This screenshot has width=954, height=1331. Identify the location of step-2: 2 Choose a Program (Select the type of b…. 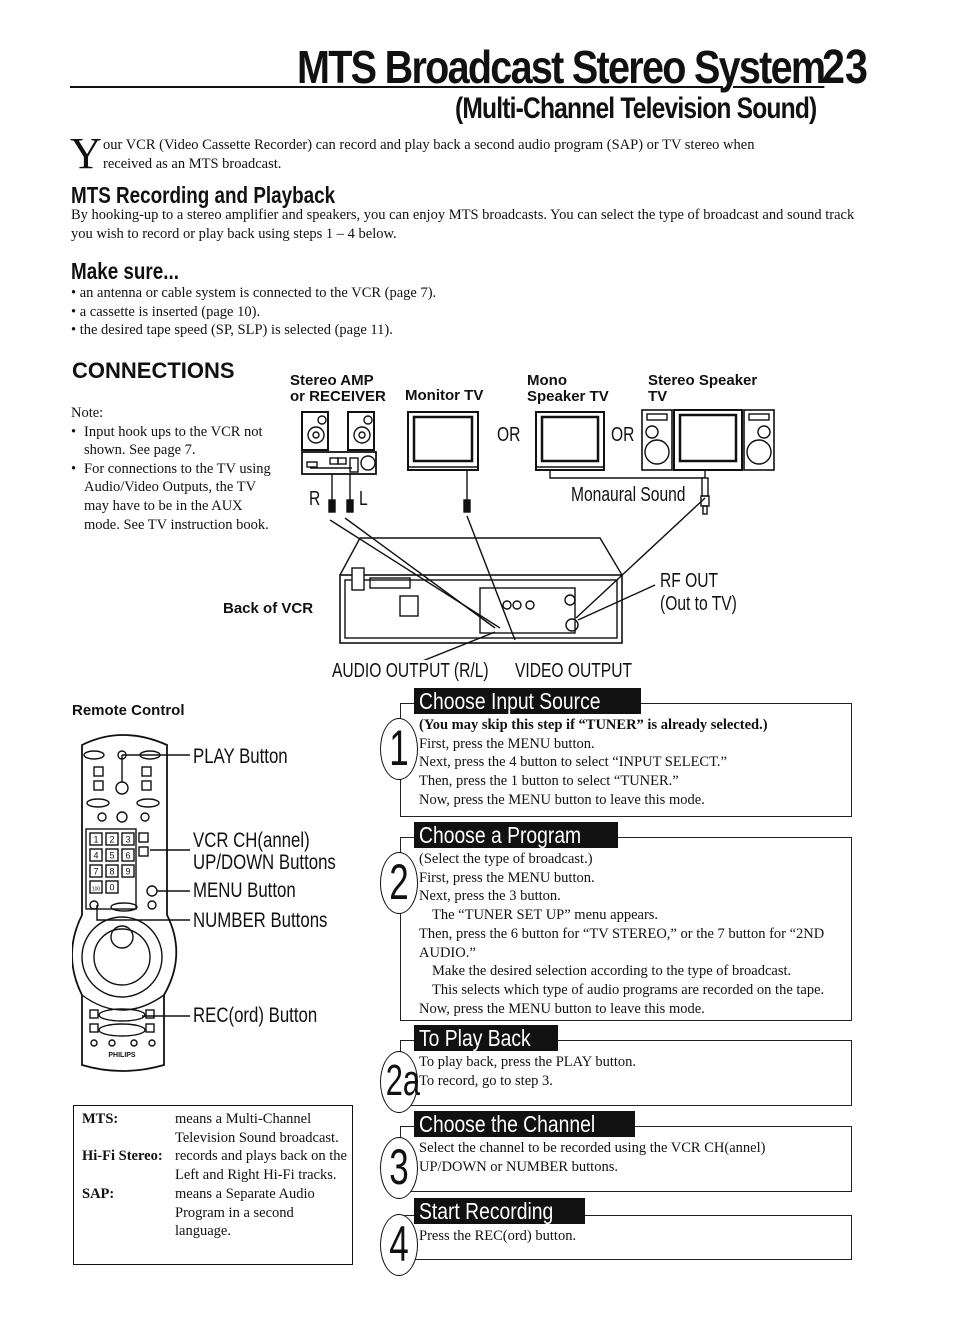
(616, 922).